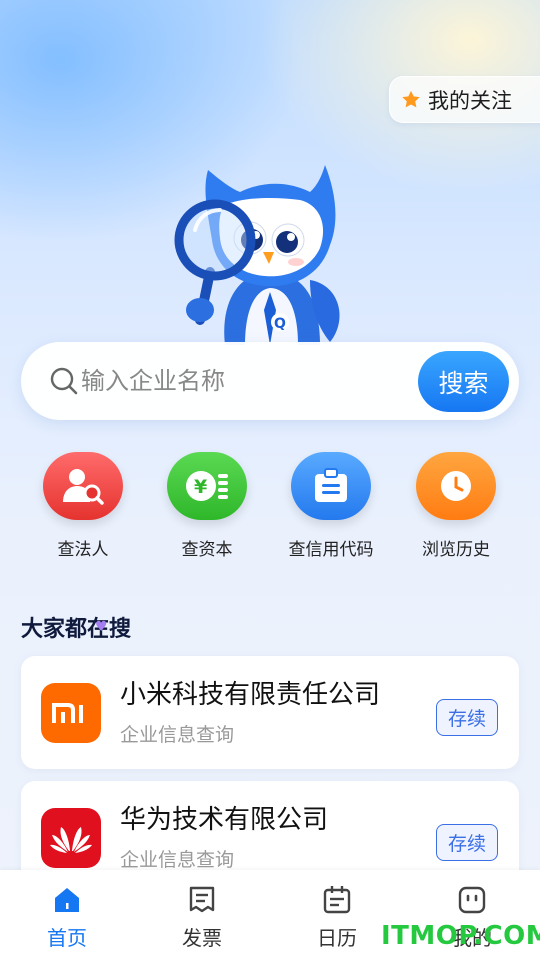 The width and height of the screenshot is (540, 960). I want to click on tab-label: 发票, so click(202, 938).